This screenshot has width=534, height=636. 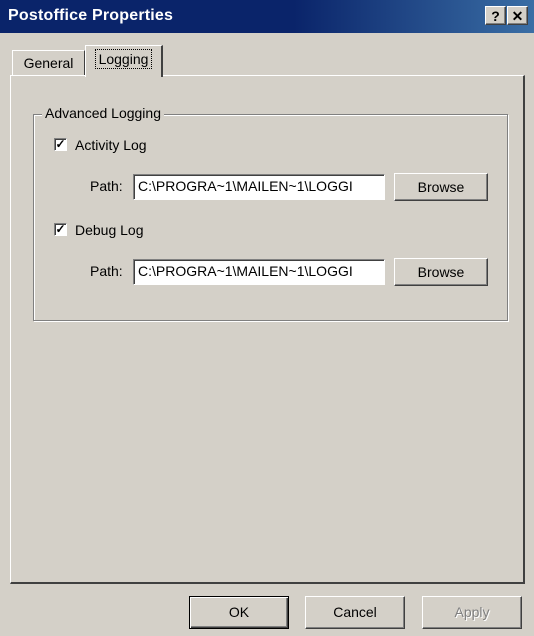 I want to click on close-button: ✕, so click(x=517, y=15).